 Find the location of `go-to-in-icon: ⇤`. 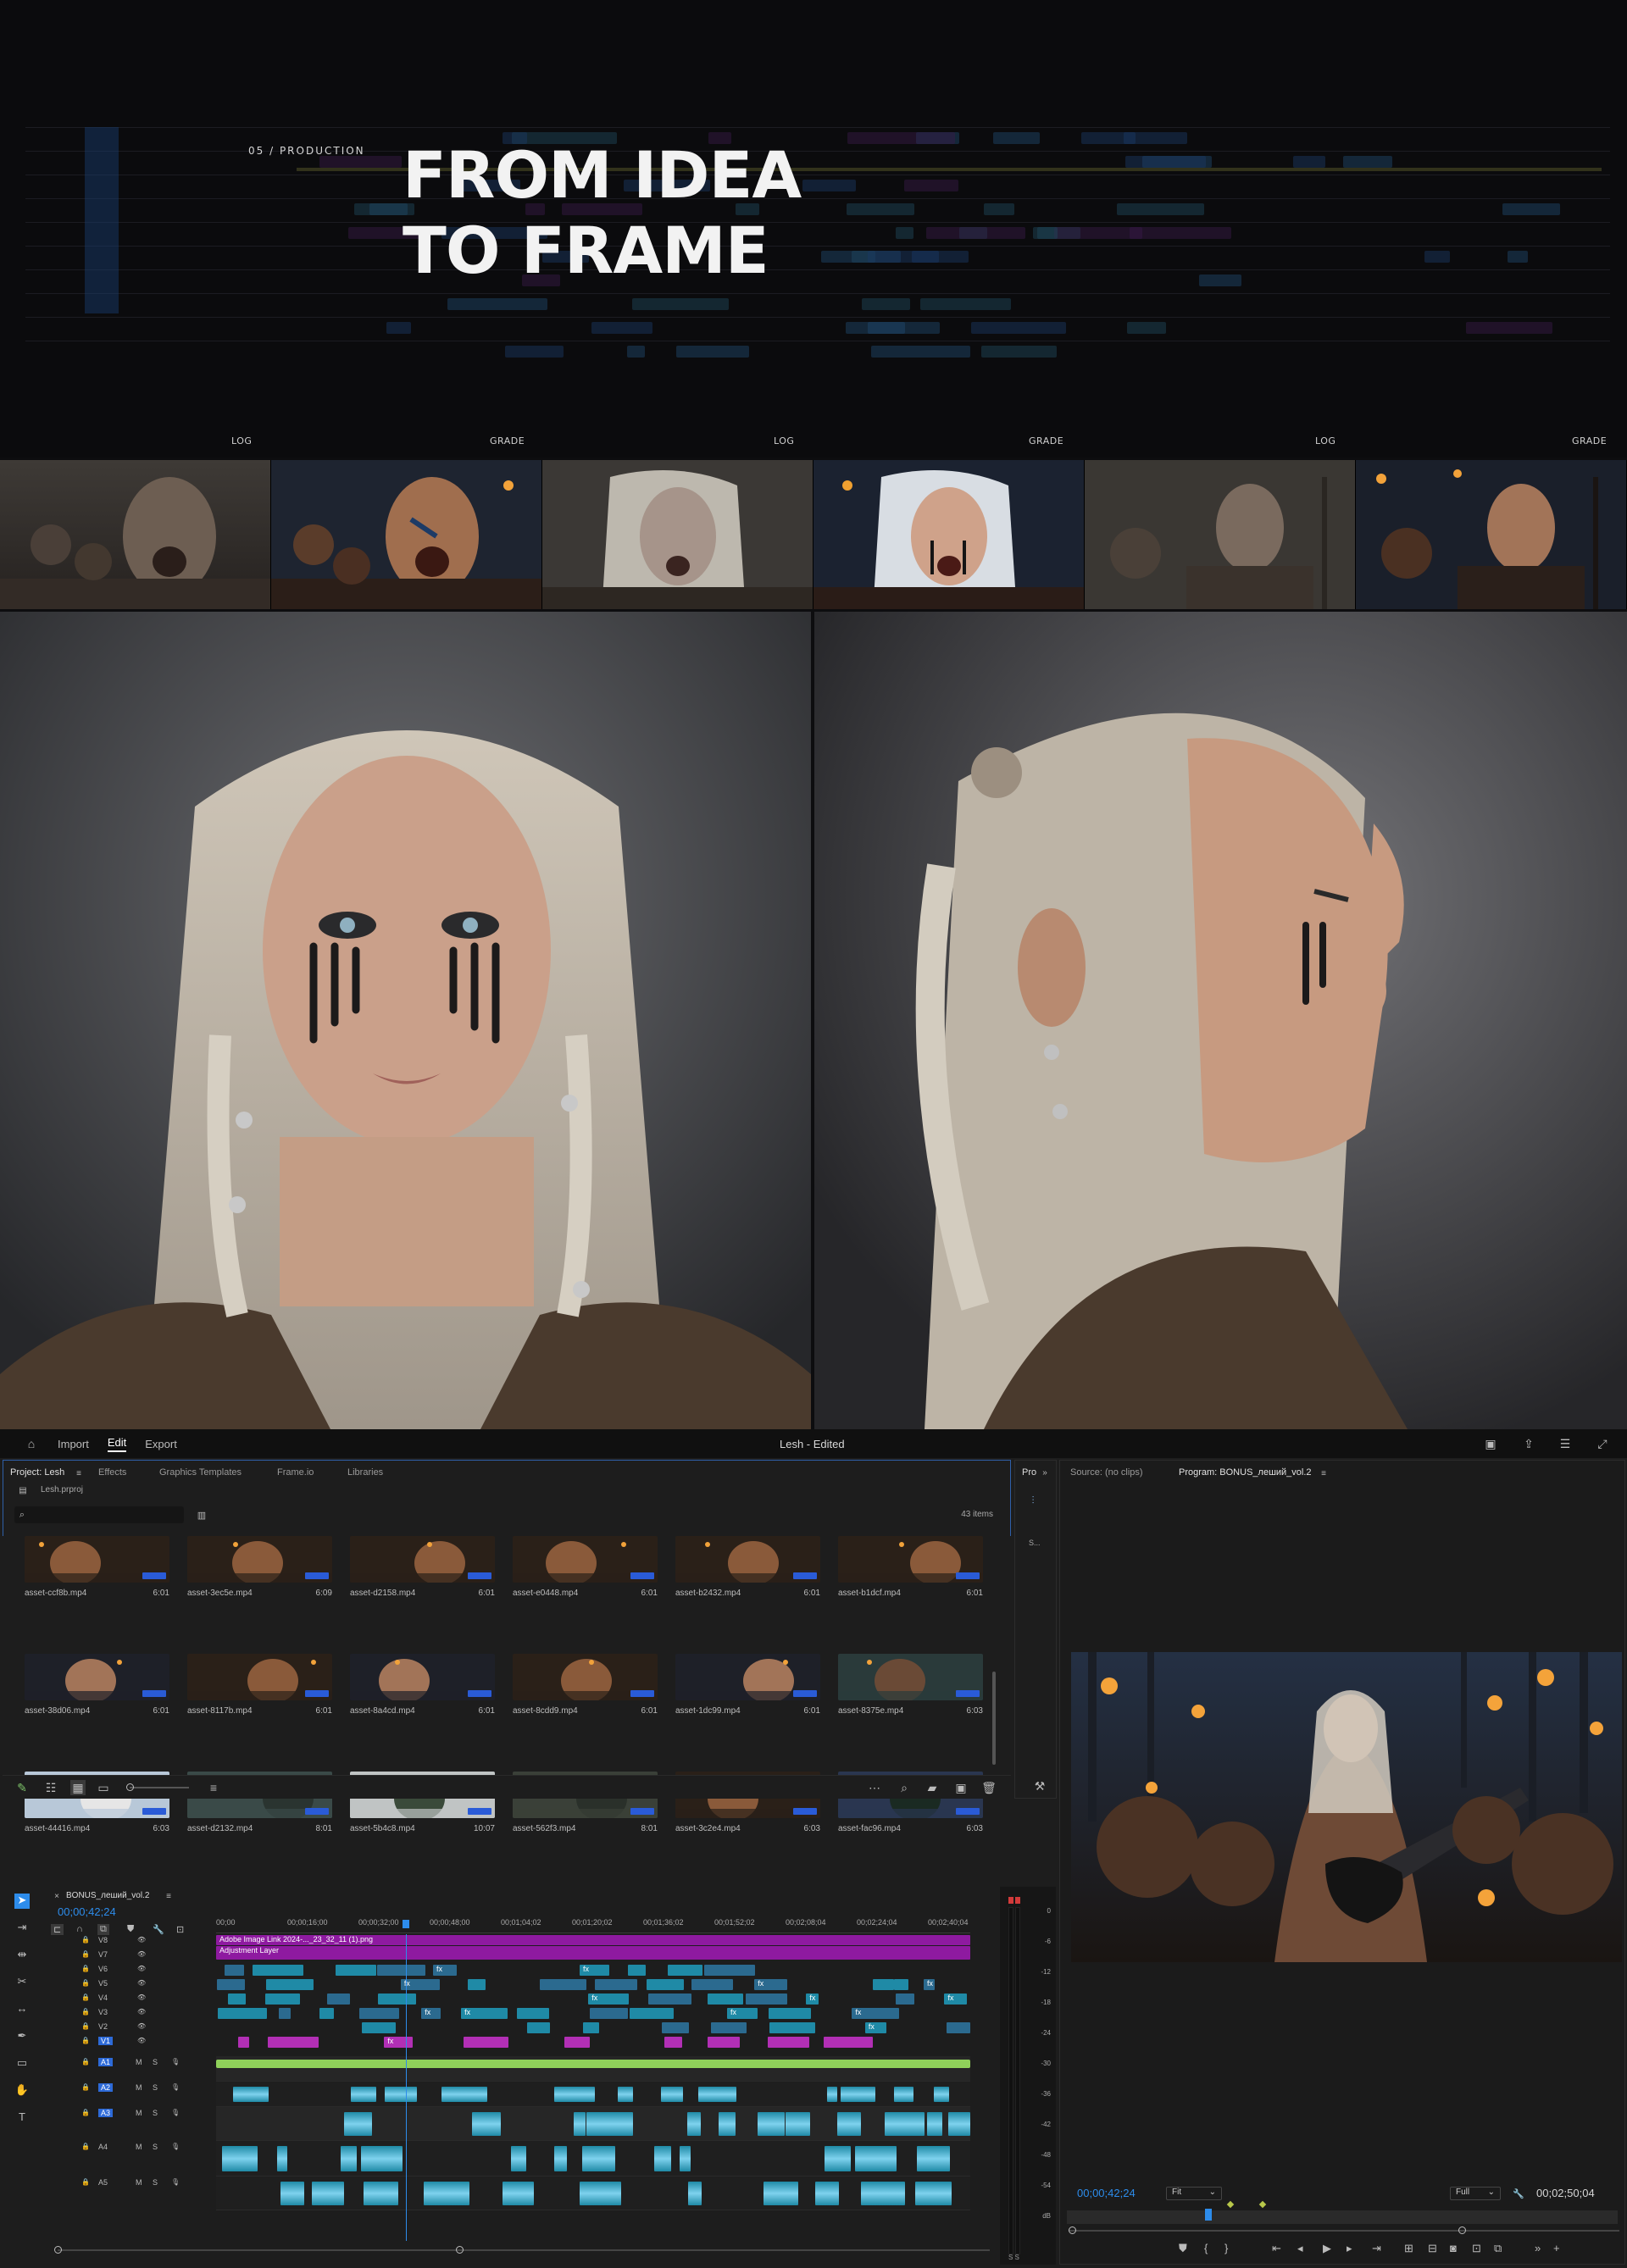

go-to-in-icon: ⇤ is located at coordinates (1277, 2248).